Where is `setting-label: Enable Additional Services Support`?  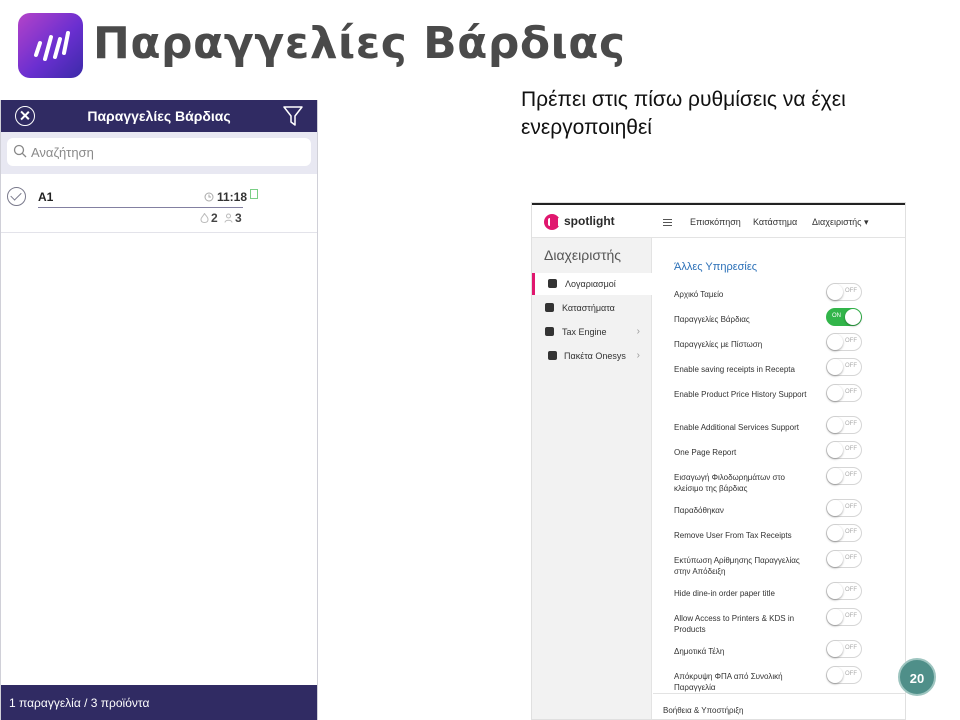 setting-label: Enable Additional Services Support is located at coordinates (736, 427).